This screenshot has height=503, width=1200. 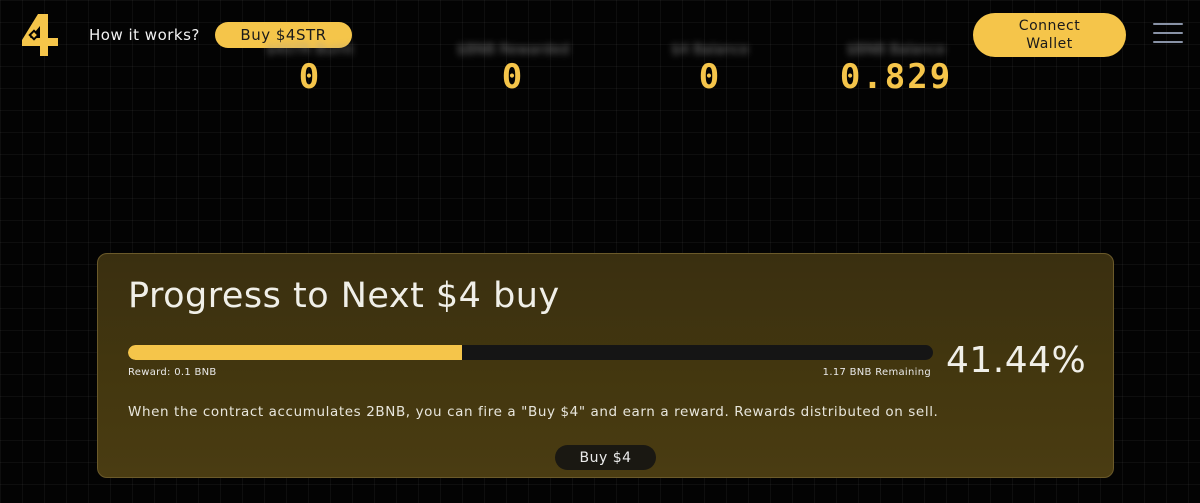 I want to click on connect-wallet-label: Connect Wallet, so click(x=1049, y=35).